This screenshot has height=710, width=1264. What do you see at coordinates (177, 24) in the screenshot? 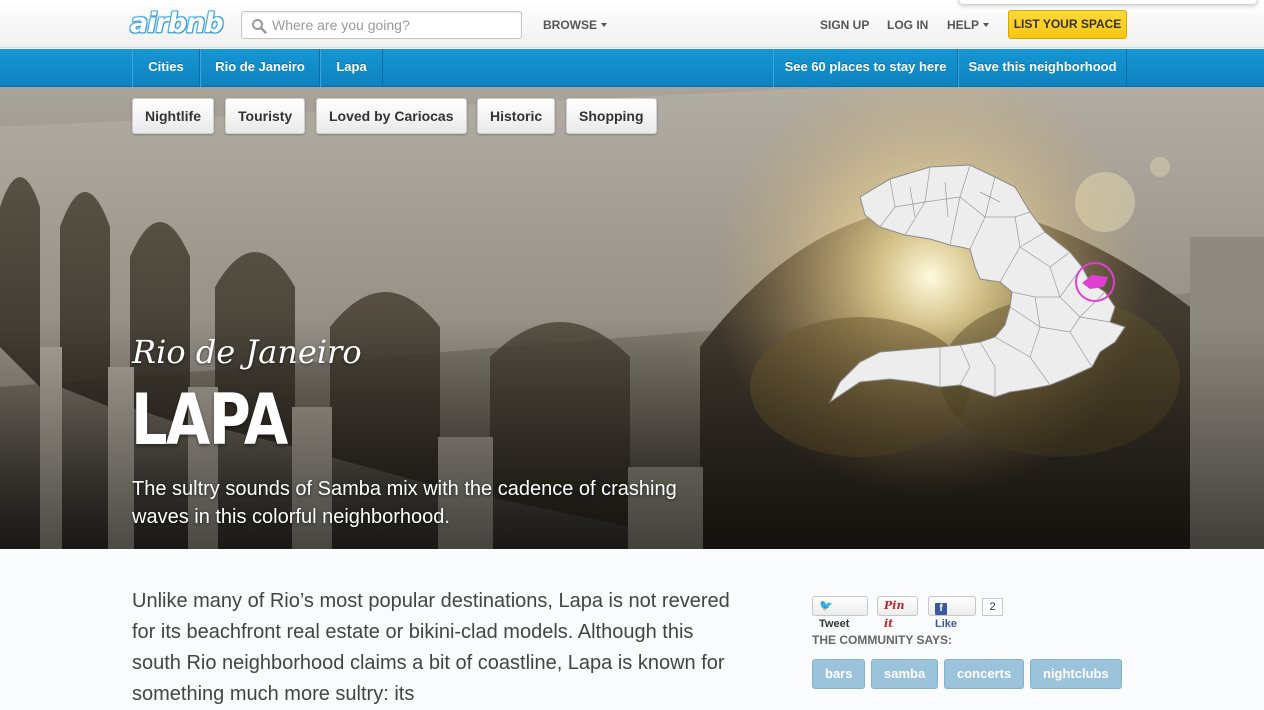
I see `airbnb-logo: airbnb` at bounding box center [177, 24].